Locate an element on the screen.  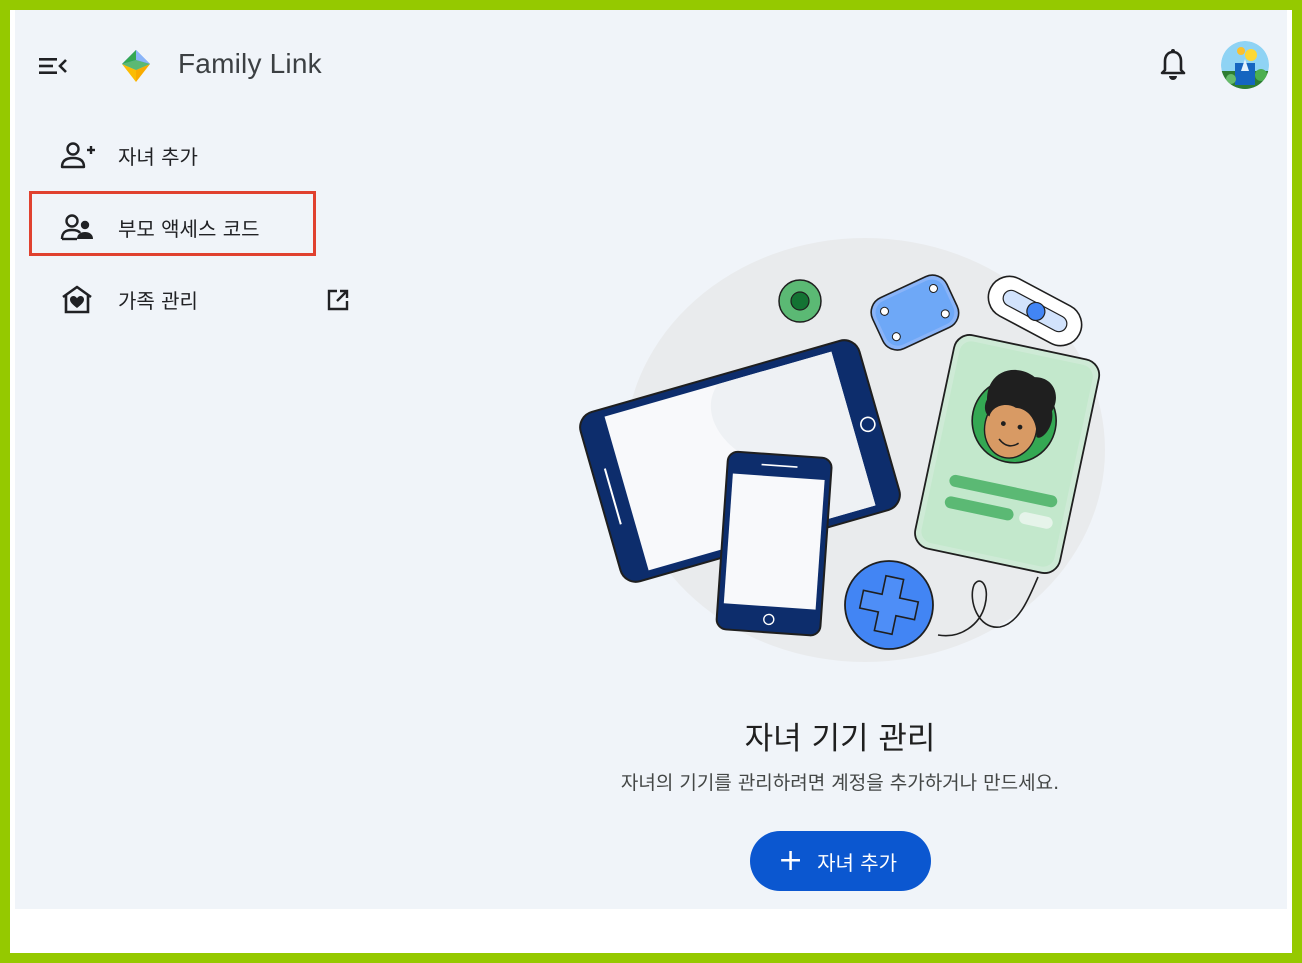
sidebar-item-family-management: 가족 관리 is located at coordinates (205, 299).